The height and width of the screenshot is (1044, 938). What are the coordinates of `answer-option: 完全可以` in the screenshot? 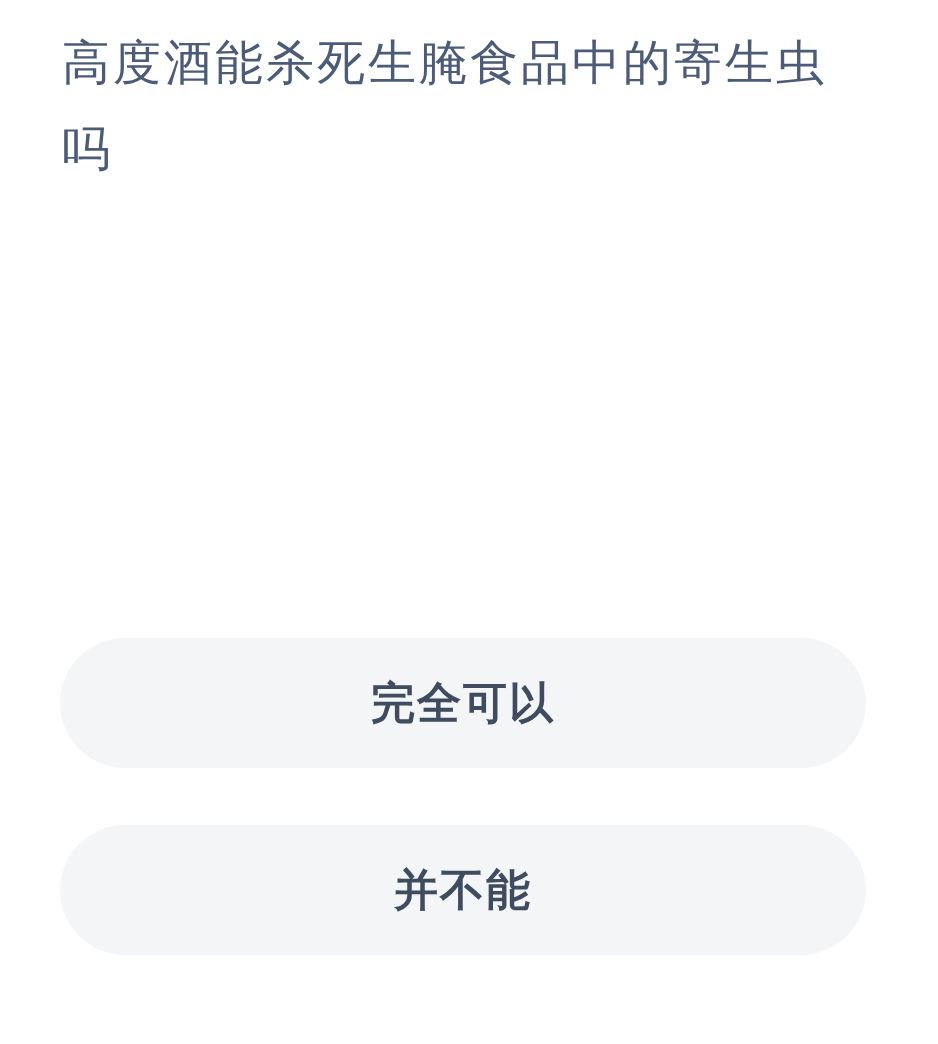 It's located at (463, 703).